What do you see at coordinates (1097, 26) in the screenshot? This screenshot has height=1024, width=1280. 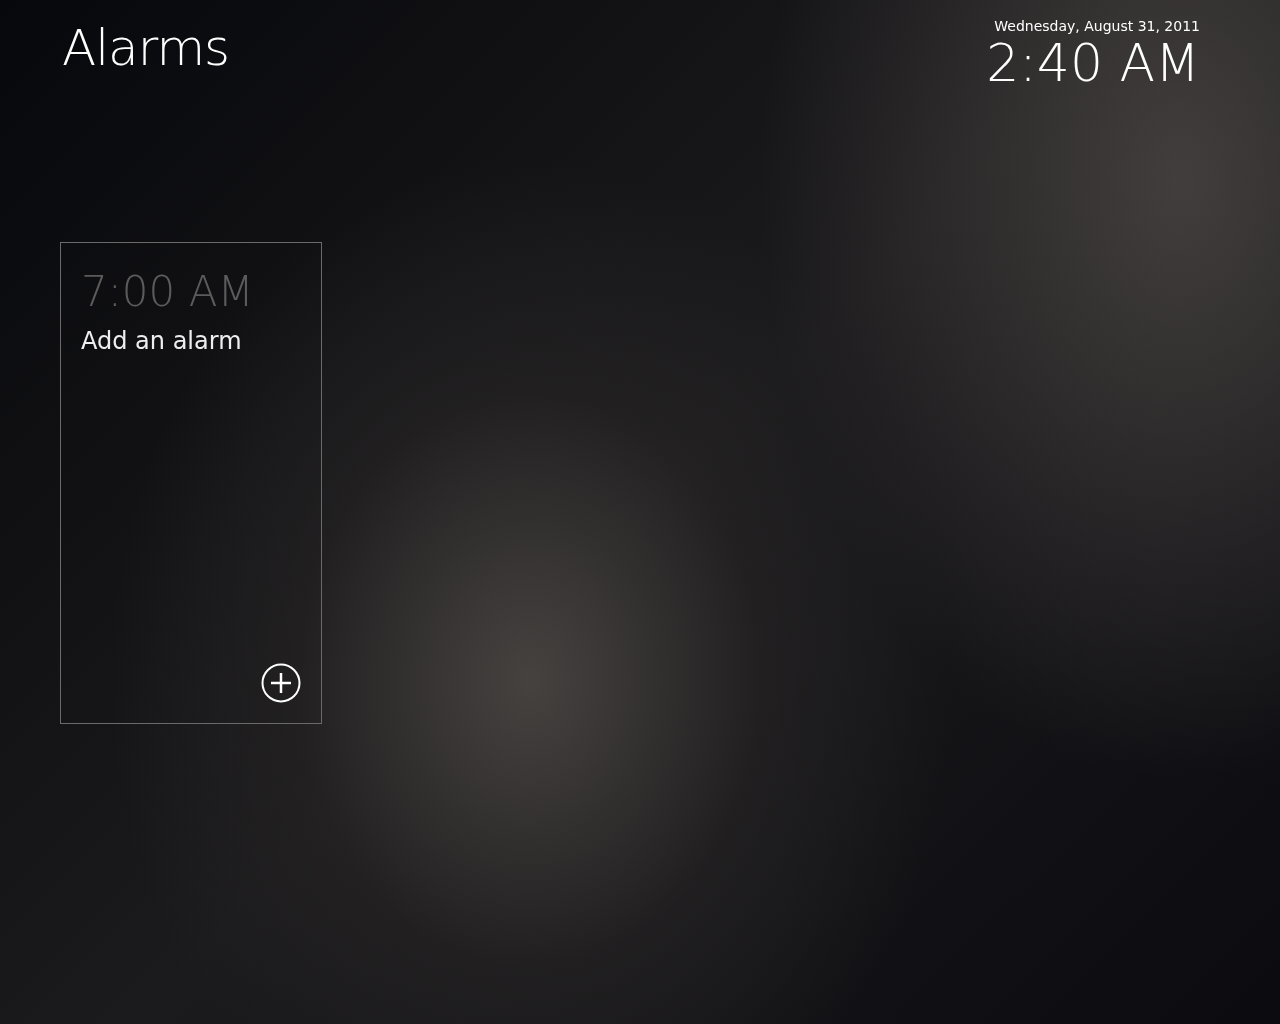 I see `date-text: Wednesday, August 31, 2011` at bounding box center [1097, 26].